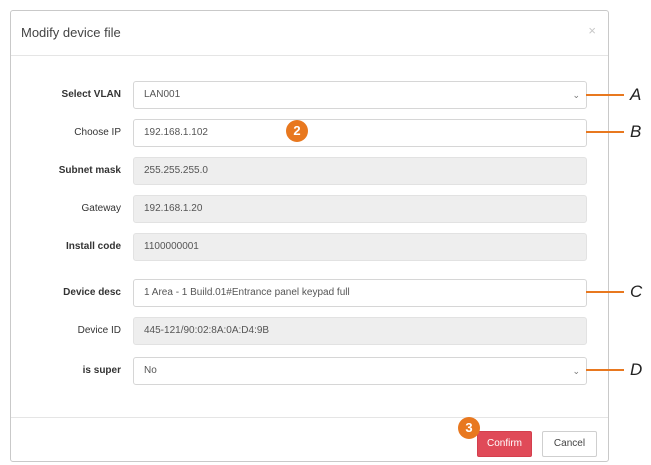 This screenshot has width=651, height=465. I want to click on form-row-device-id: Device ID 445-121/90:02:8A:0A:D4:9B, so click(309, 332).